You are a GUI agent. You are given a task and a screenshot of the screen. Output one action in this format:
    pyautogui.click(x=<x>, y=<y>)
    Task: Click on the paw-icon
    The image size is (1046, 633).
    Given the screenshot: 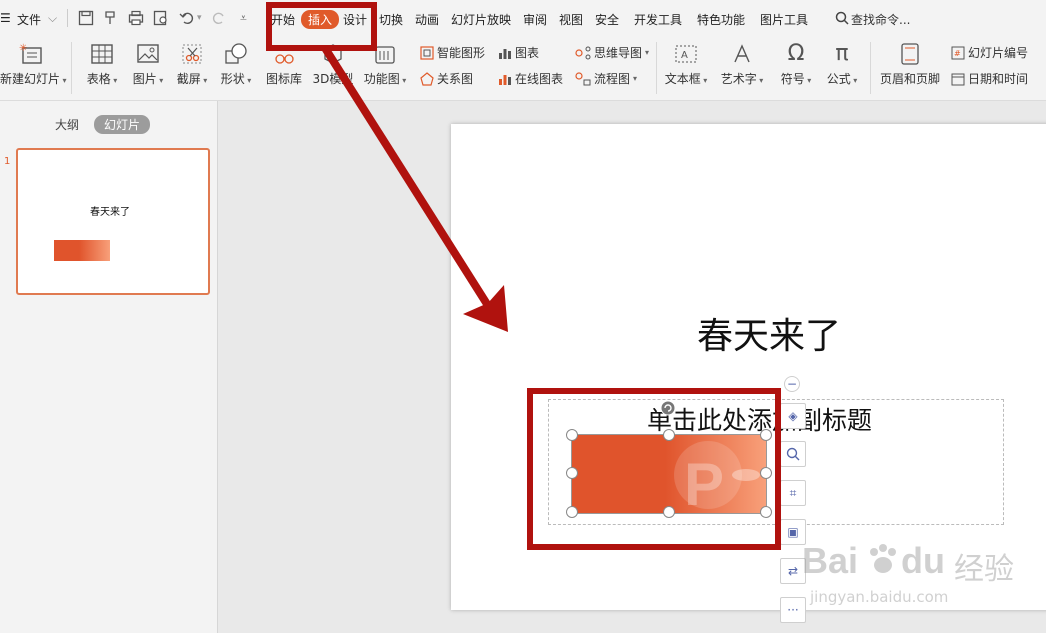 What is the action you would take?
    pyautogui.click(x=883, y=558)
    